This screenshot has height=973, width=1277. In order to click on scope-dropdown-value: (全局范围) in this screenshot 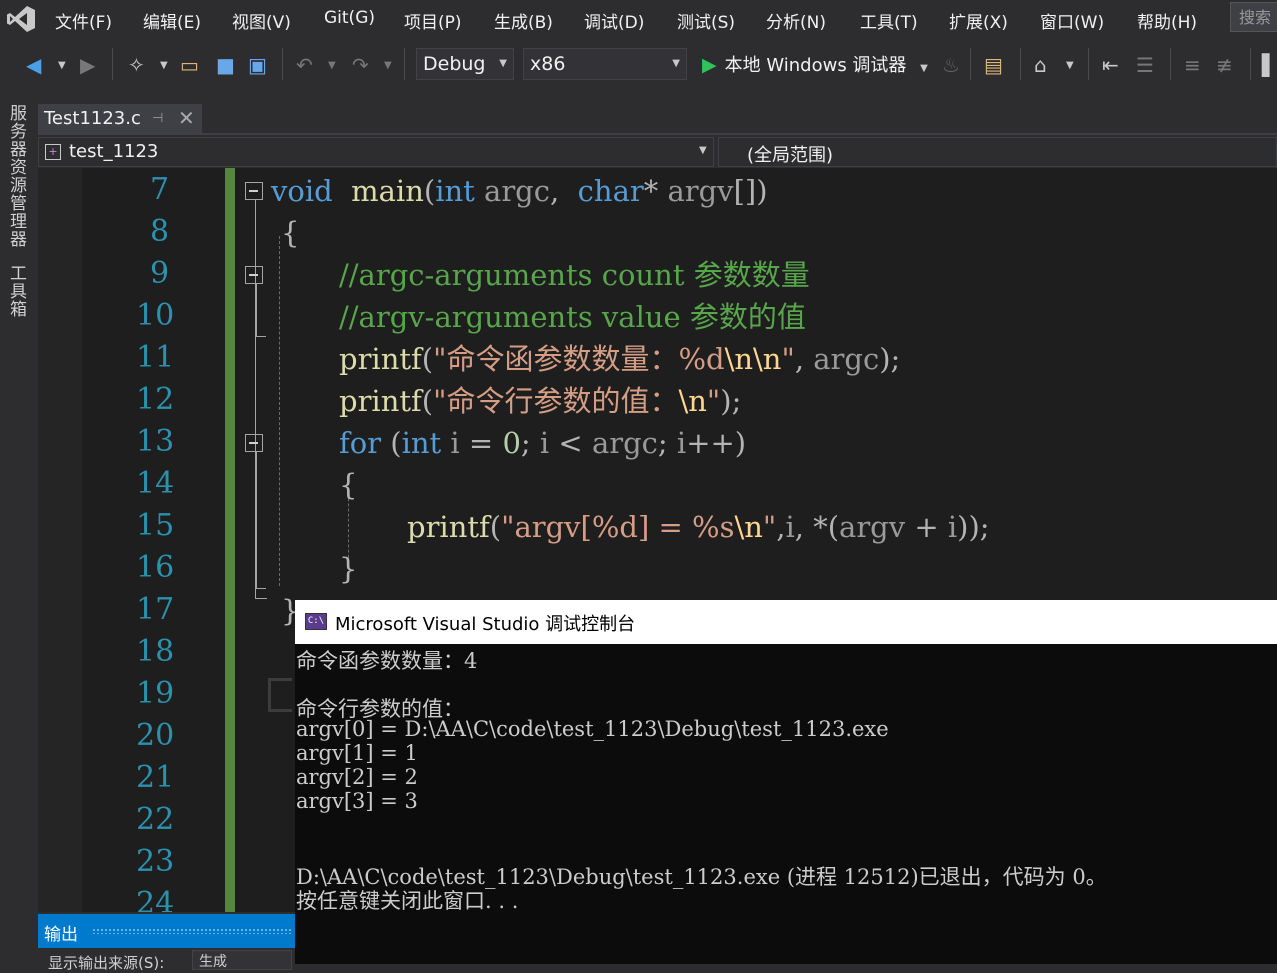, I will do `click(790, 155)`.